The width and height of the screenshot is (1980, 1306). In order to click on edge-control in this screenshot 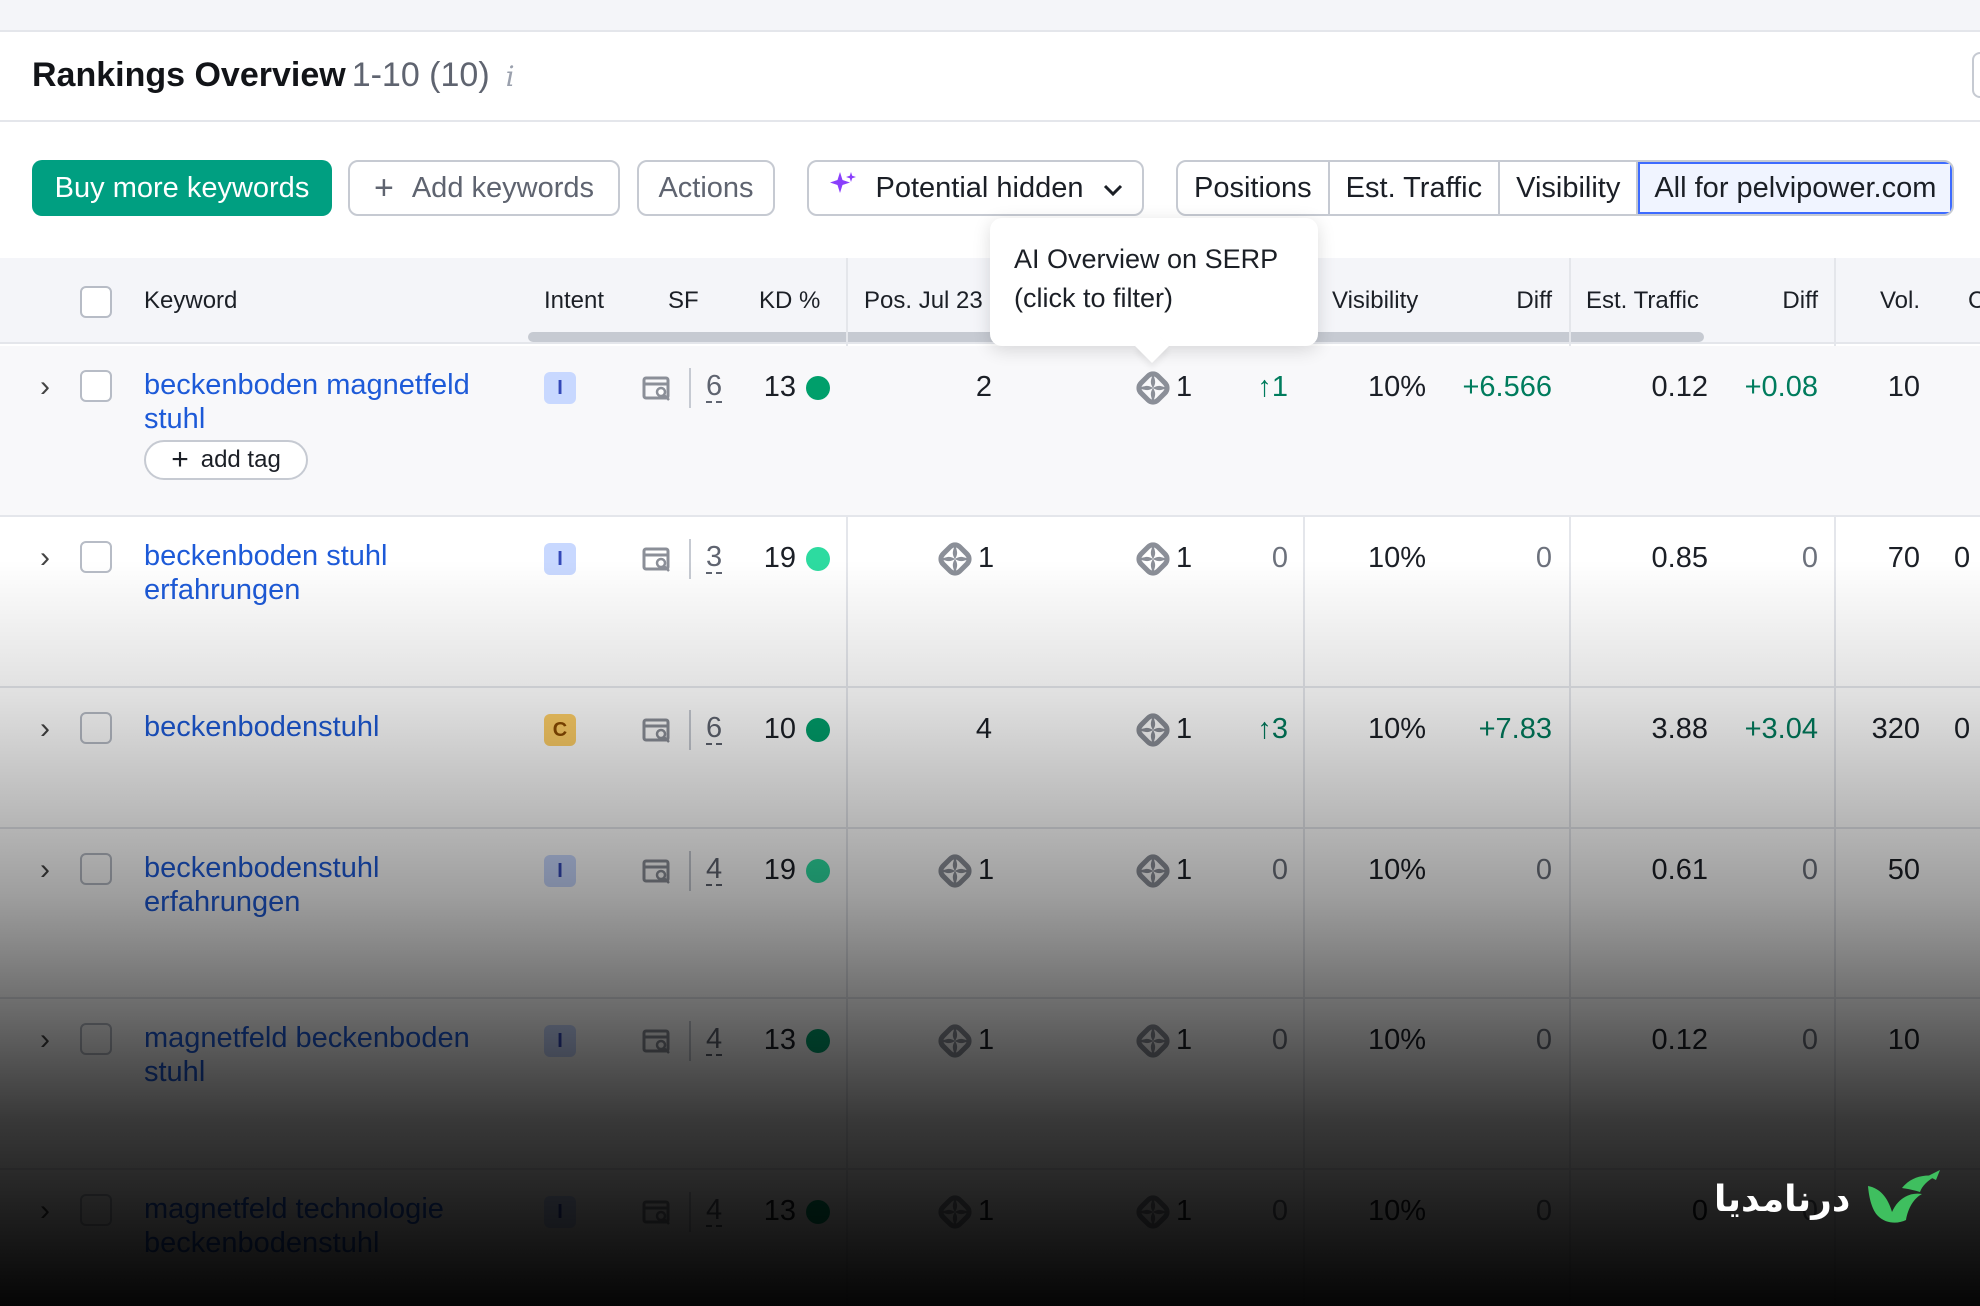, I will do `click(1976, 75)`.